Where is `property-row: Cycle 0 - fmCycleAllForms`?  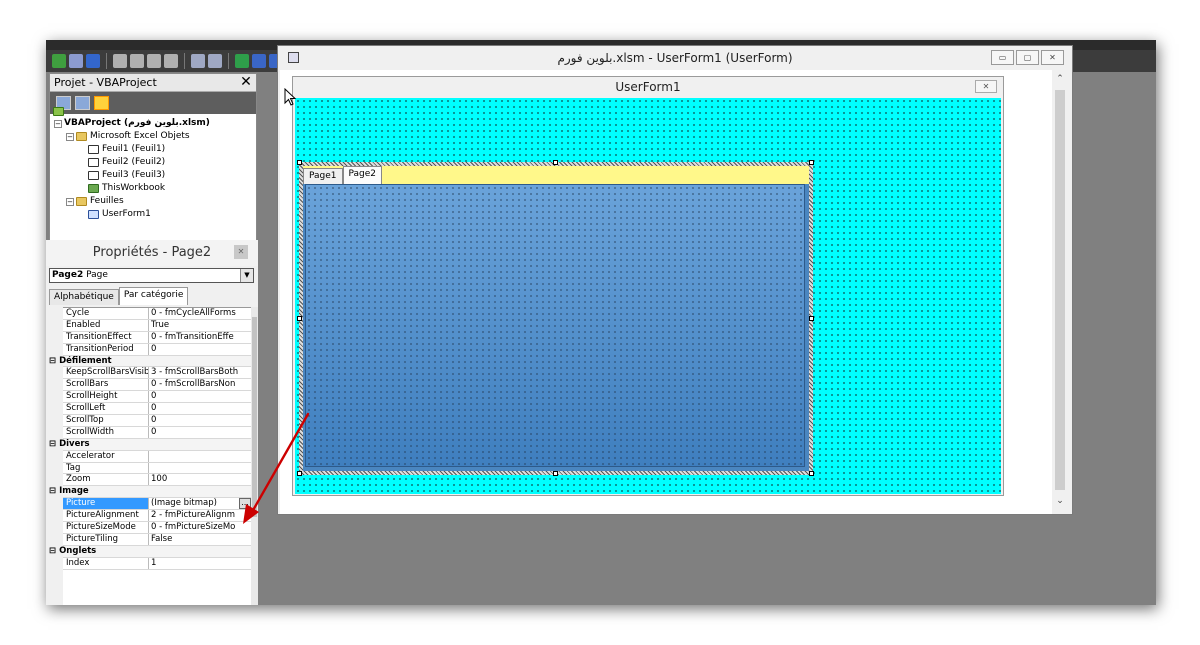 property-row: Cycle 0 - fmCycleAllForms is located at coordinates (157, 314).